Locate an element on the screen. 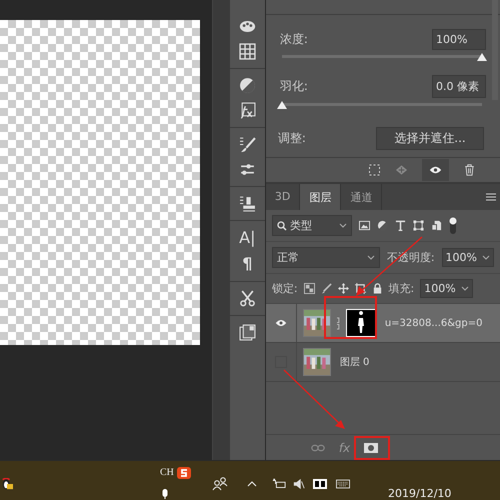 The height and width of the screenshot is (500, 500). image-filter-icon is located at coordinates (364, 225).